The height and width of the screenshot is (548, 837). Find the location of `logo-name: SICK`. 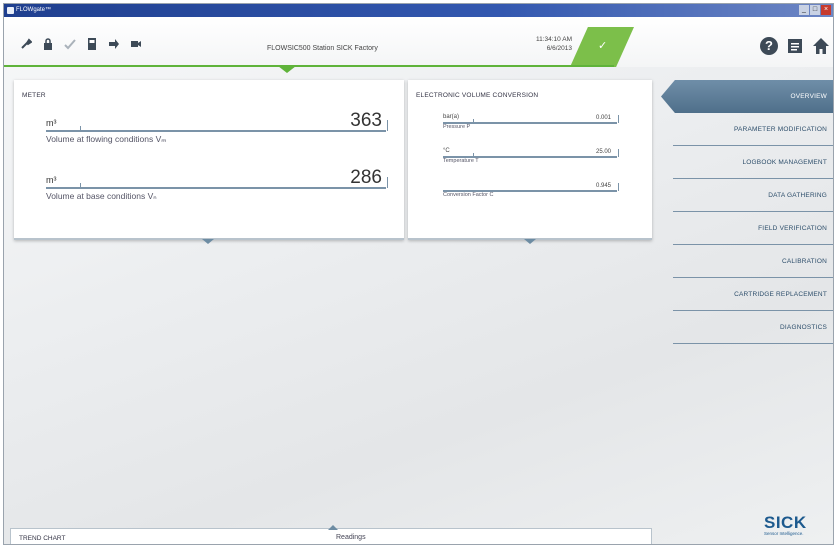

logo-name: SICK is located at coordinates (785, 522).